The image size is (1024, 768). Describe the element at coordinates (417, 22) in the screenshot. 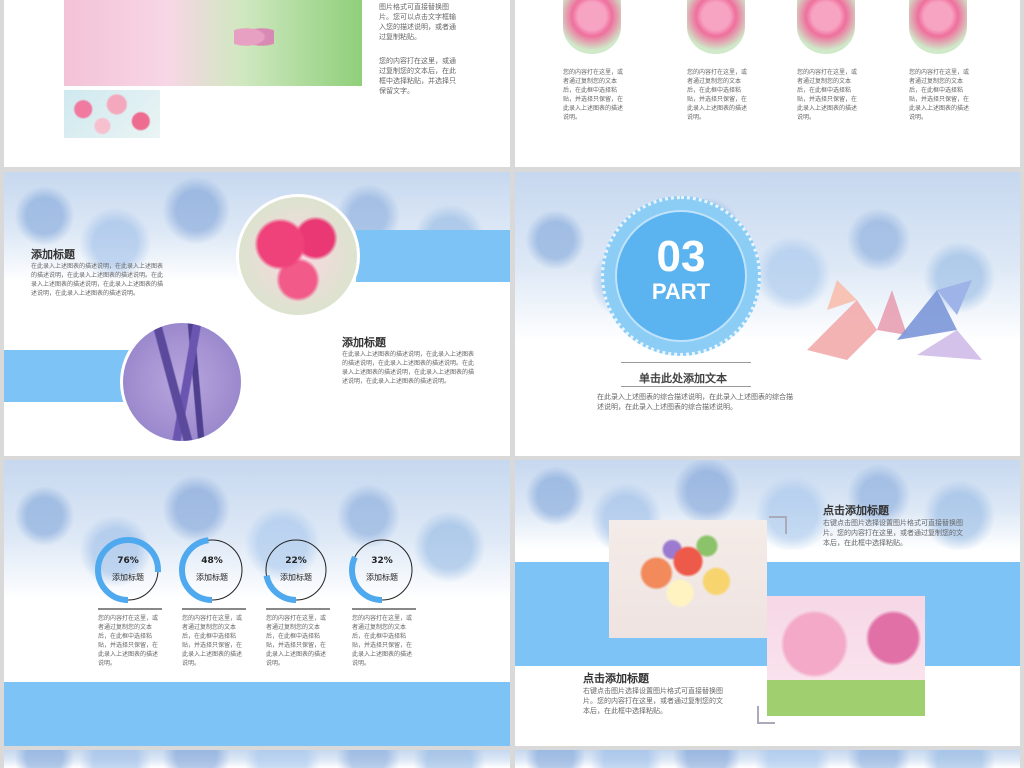

I see `slide1-text-1: 图片格式可直接替换图片。您可以点击文字框输入您的描述说明，或者通过复制粘贴。` at that location.